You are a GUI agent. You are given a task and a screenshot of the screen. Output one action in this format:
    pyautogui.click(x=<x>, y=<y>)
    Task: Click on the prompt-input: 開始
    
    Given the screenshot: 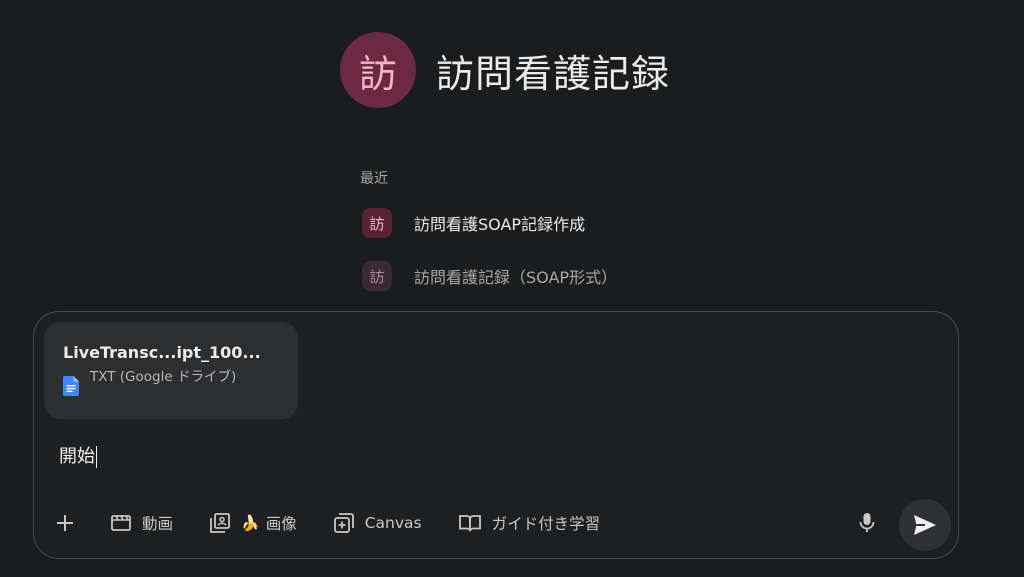 What is the action you would take?
    pyautogui.click(x=78, y=455)
    